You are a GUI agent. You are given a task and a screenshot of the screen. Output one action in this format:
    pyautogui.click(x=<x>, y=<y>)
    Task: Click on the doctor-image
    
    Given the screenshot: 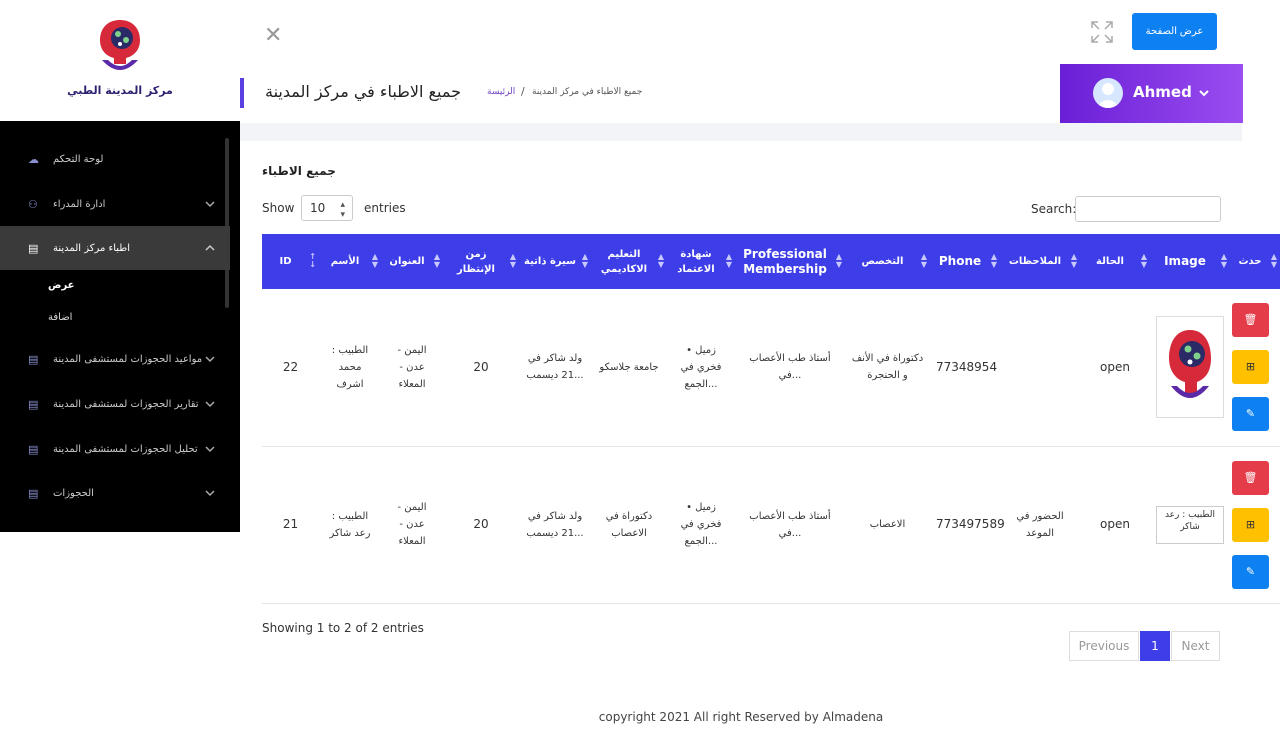 What is the action you would take?
    pyautogui.click(x=1190, y=367)
    